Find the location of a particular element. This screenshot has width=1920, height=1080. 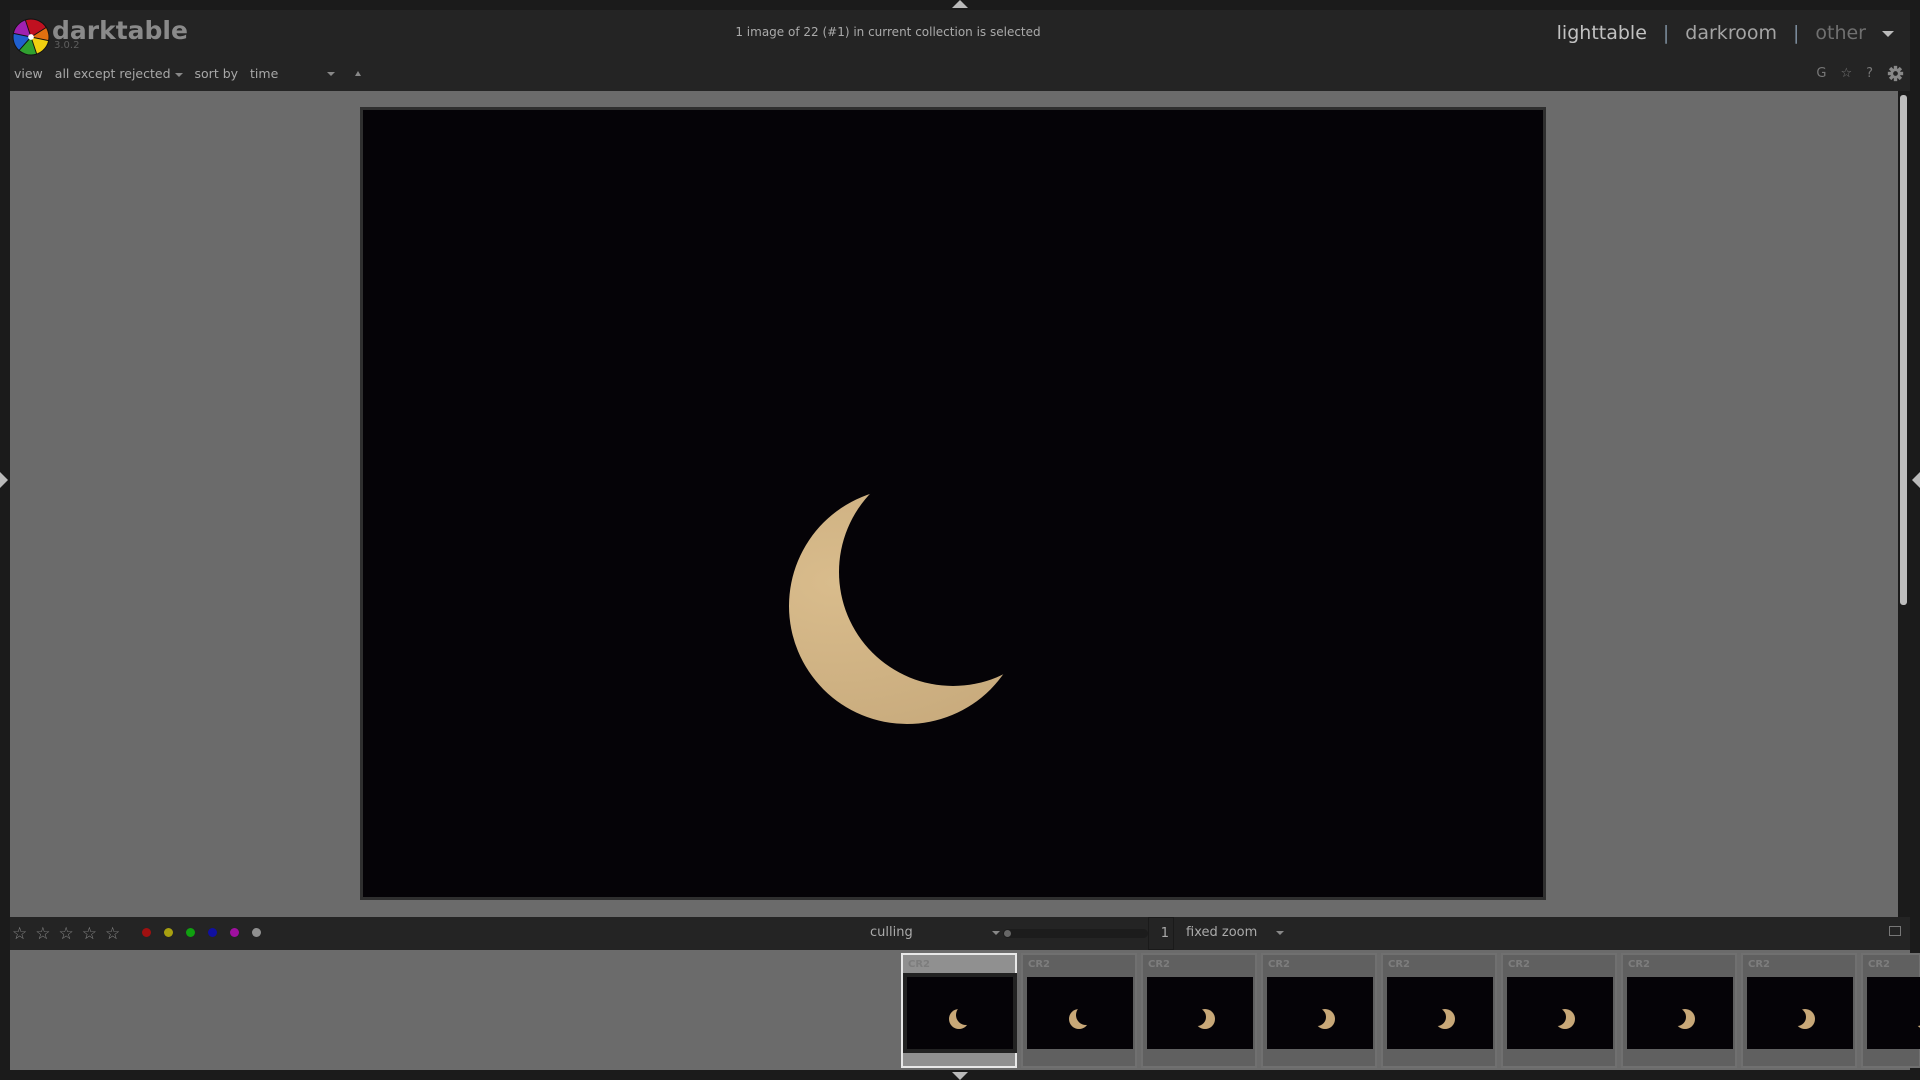

top-tools: G ☆ ? is located at coordinates (1860, 73).